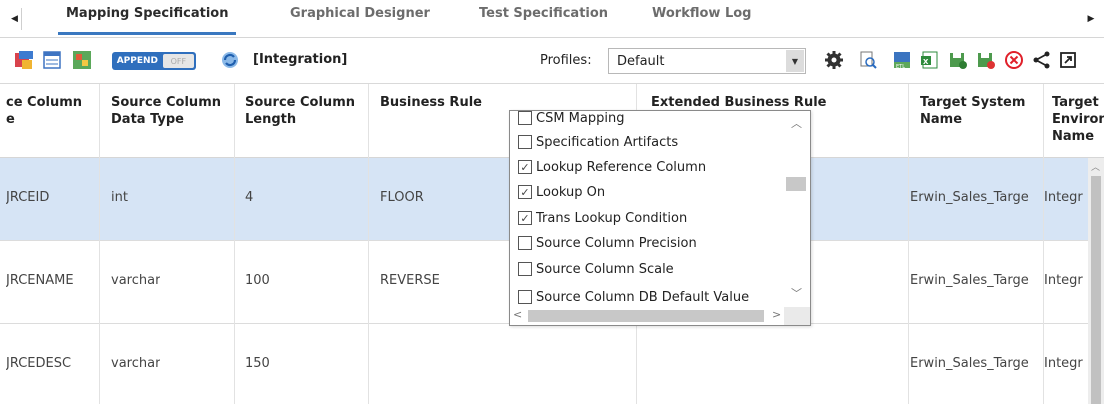 This screenshot has width=1104, height=404. I want to click on column-option: ✓ Lookup On, so click(561, 192).